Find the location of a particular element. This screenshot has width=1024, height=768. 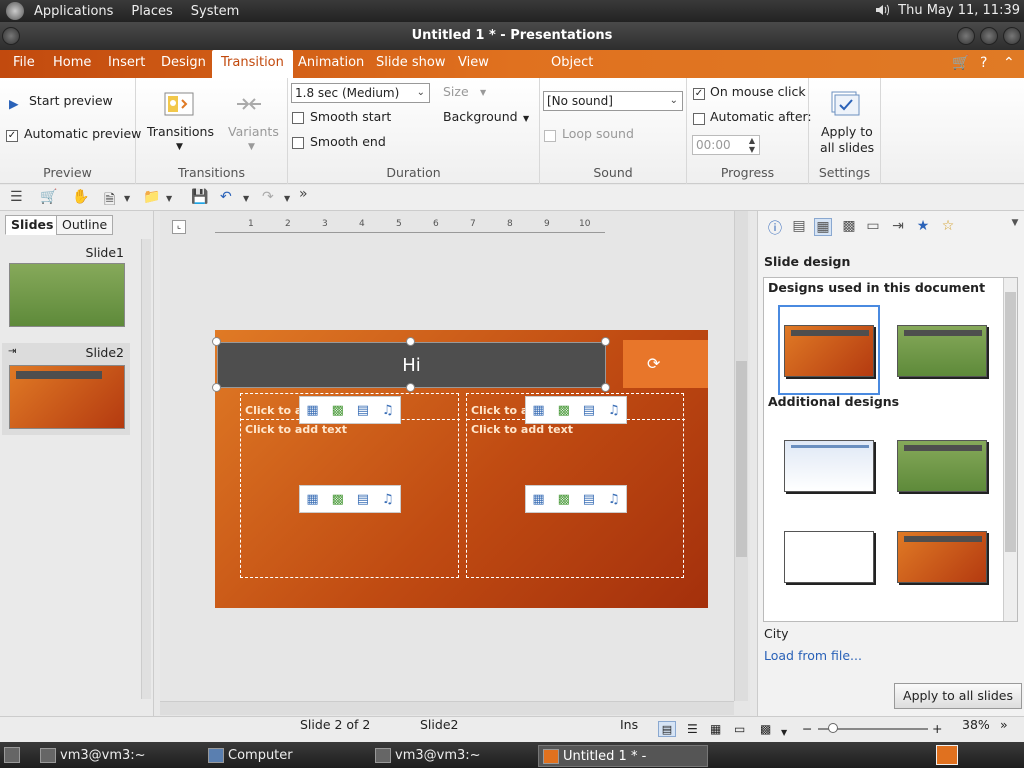

size-button: Size is located at coordinates (456, 91).